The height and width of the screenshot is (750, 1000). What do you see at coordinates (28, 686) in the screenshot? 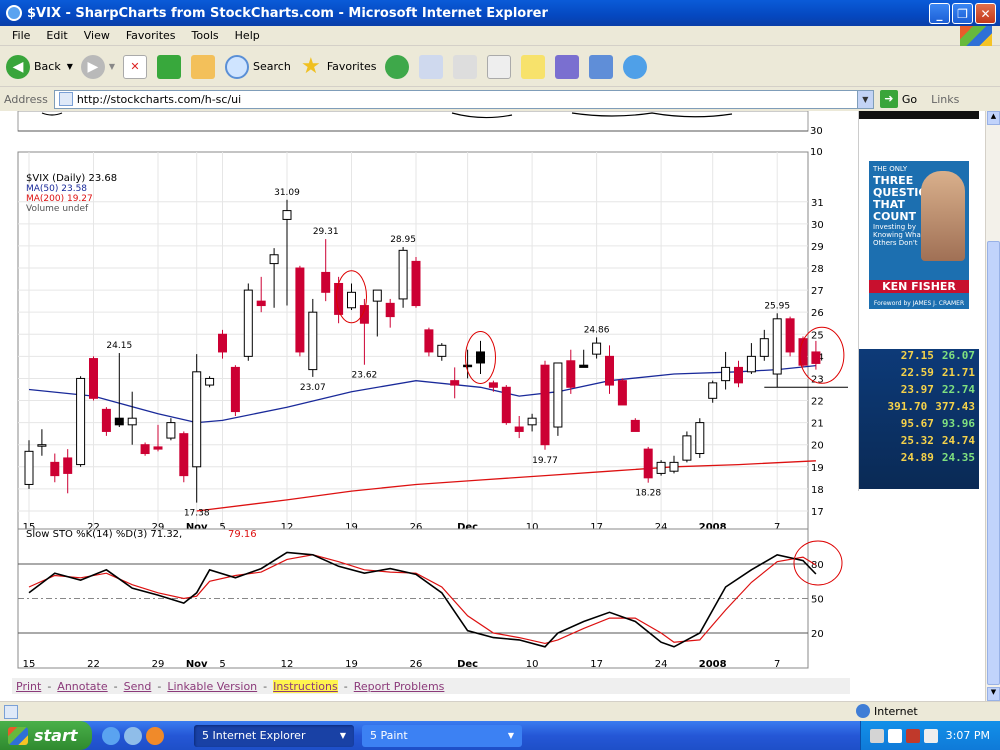
I see `print-link: Print` at bounding box center [28, 686].